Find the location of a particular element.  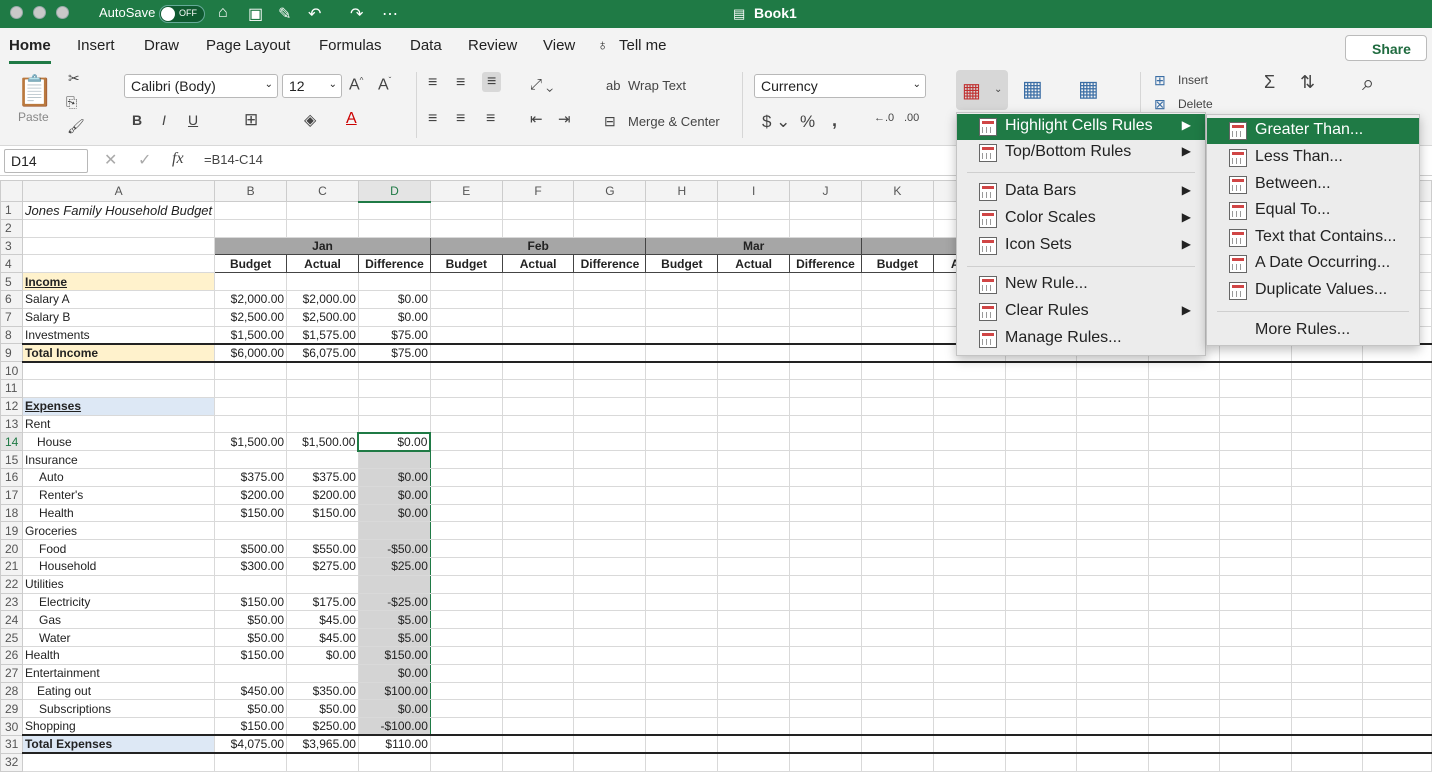

undo-icon: ↶ is located at coordinates (314, 14).